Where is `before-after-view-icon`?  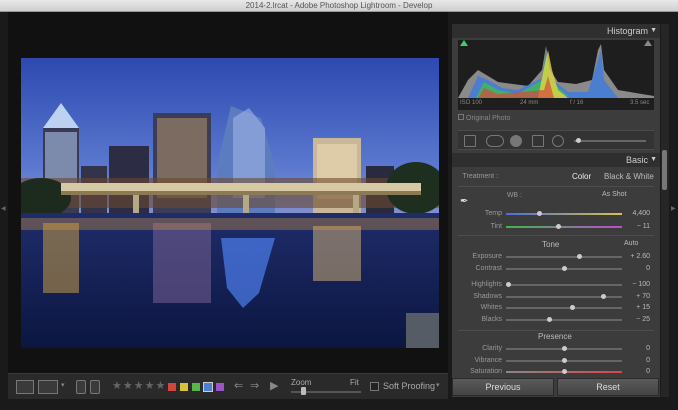 before-after-view-icon is located at coordinates (48, 387).